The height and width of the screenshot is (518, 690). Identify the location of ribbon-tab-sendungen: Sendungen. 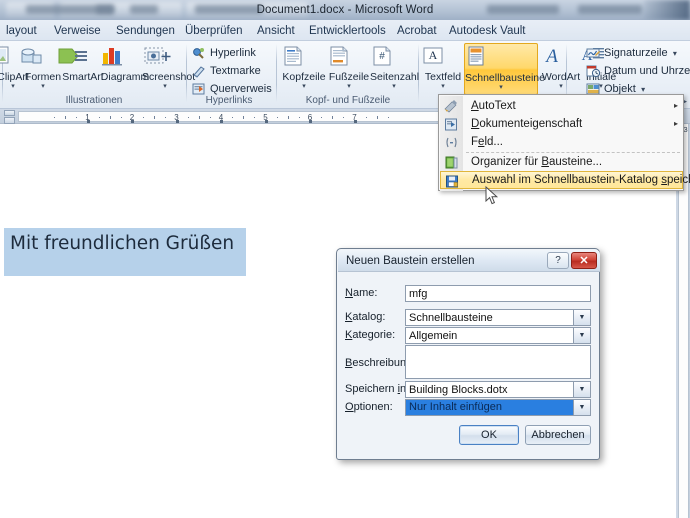
(145, 30).